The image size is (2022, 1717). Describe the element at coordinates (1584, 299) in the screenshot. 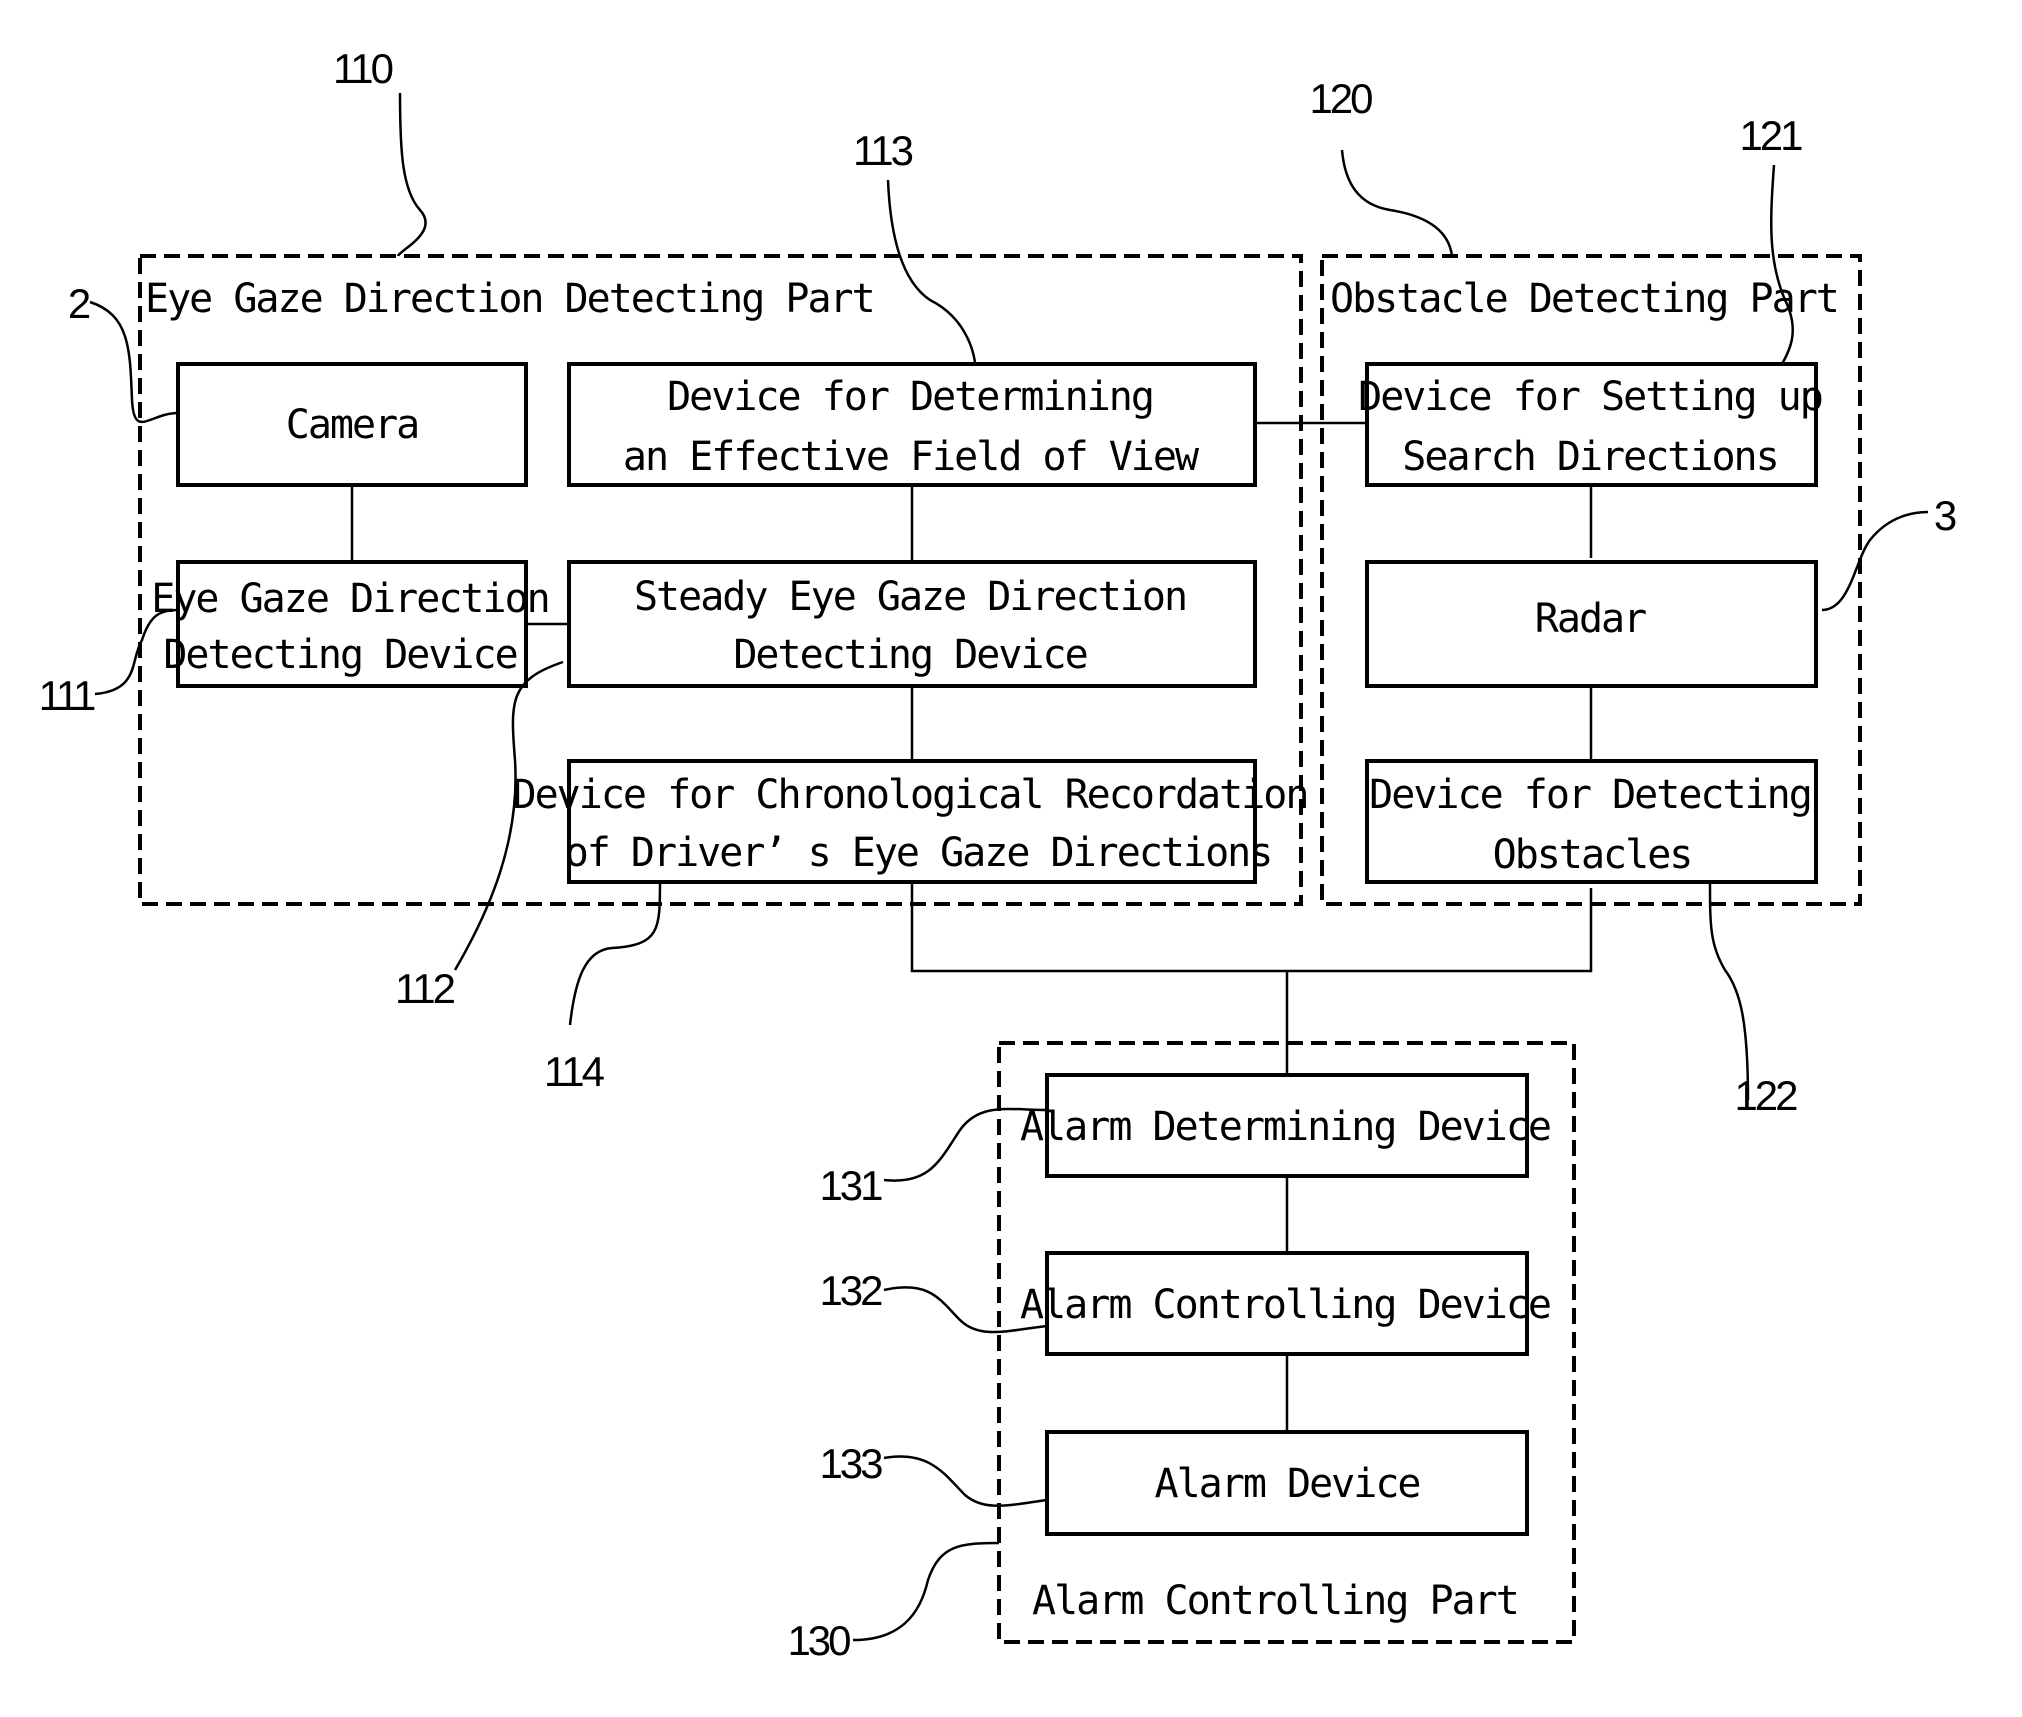

I see `obstacle-part-title: Obstacle Detecting Part` at that location.